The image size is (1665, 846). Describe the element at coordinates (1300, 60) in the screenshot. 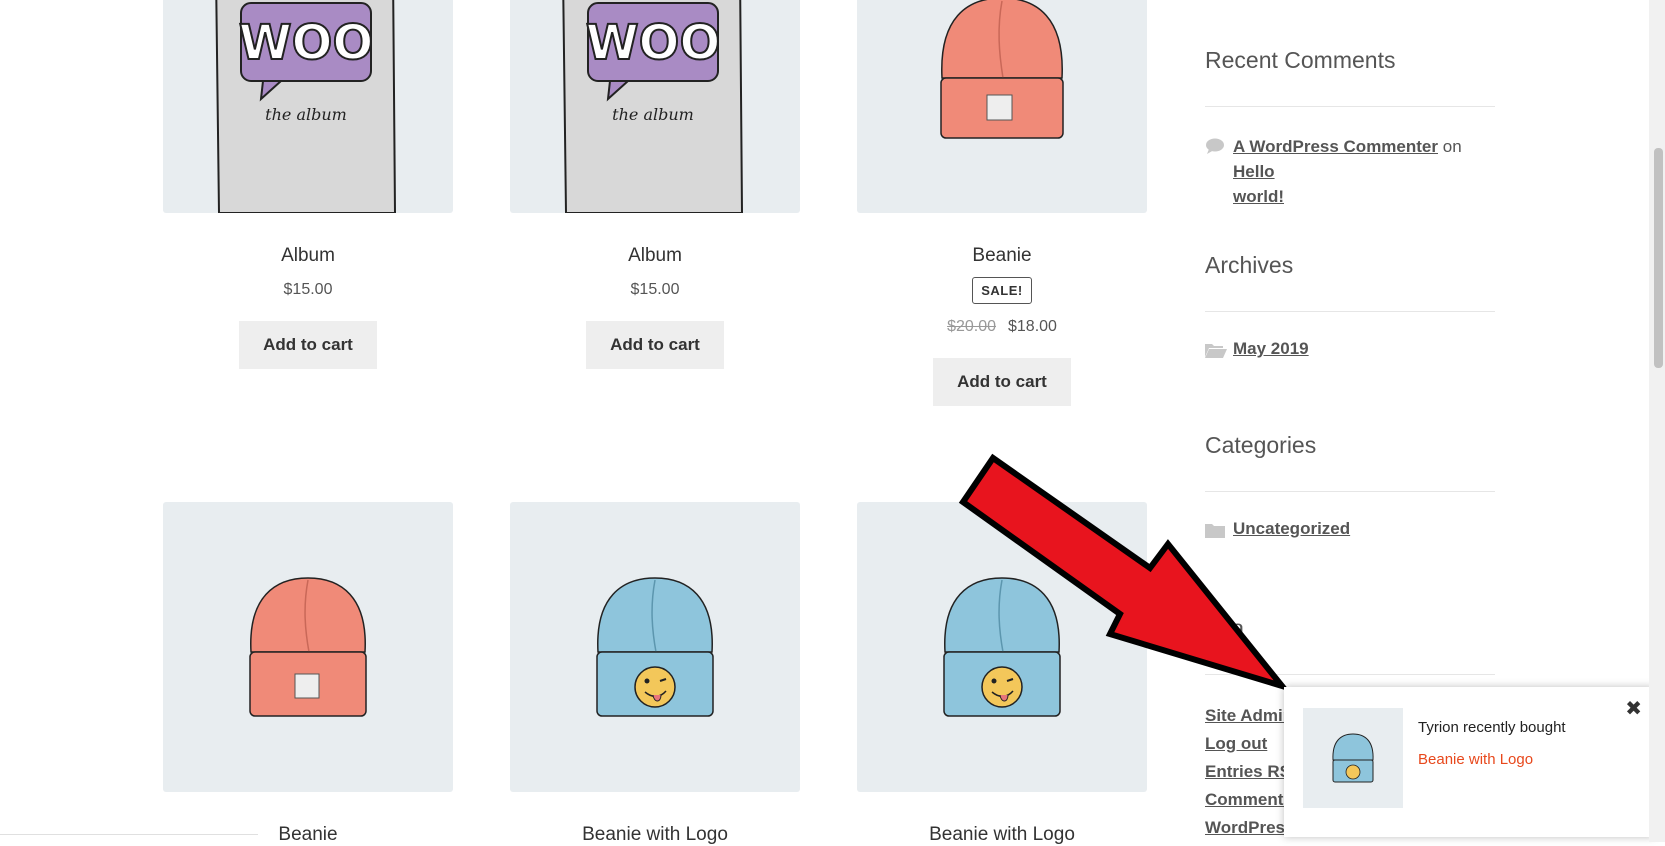

I see `recent-comments-heading: Recent Comments` at that location.